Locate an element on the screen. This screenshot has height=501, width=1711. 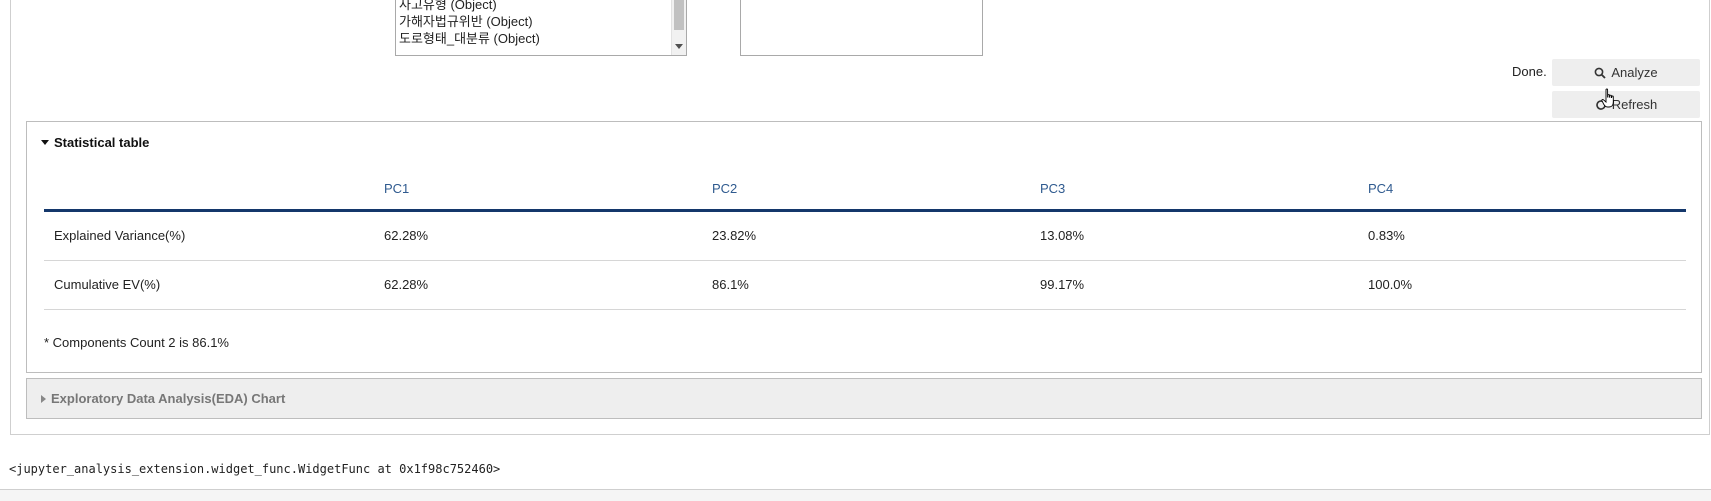
refresh-icon is located at coordinates (1600, 104).